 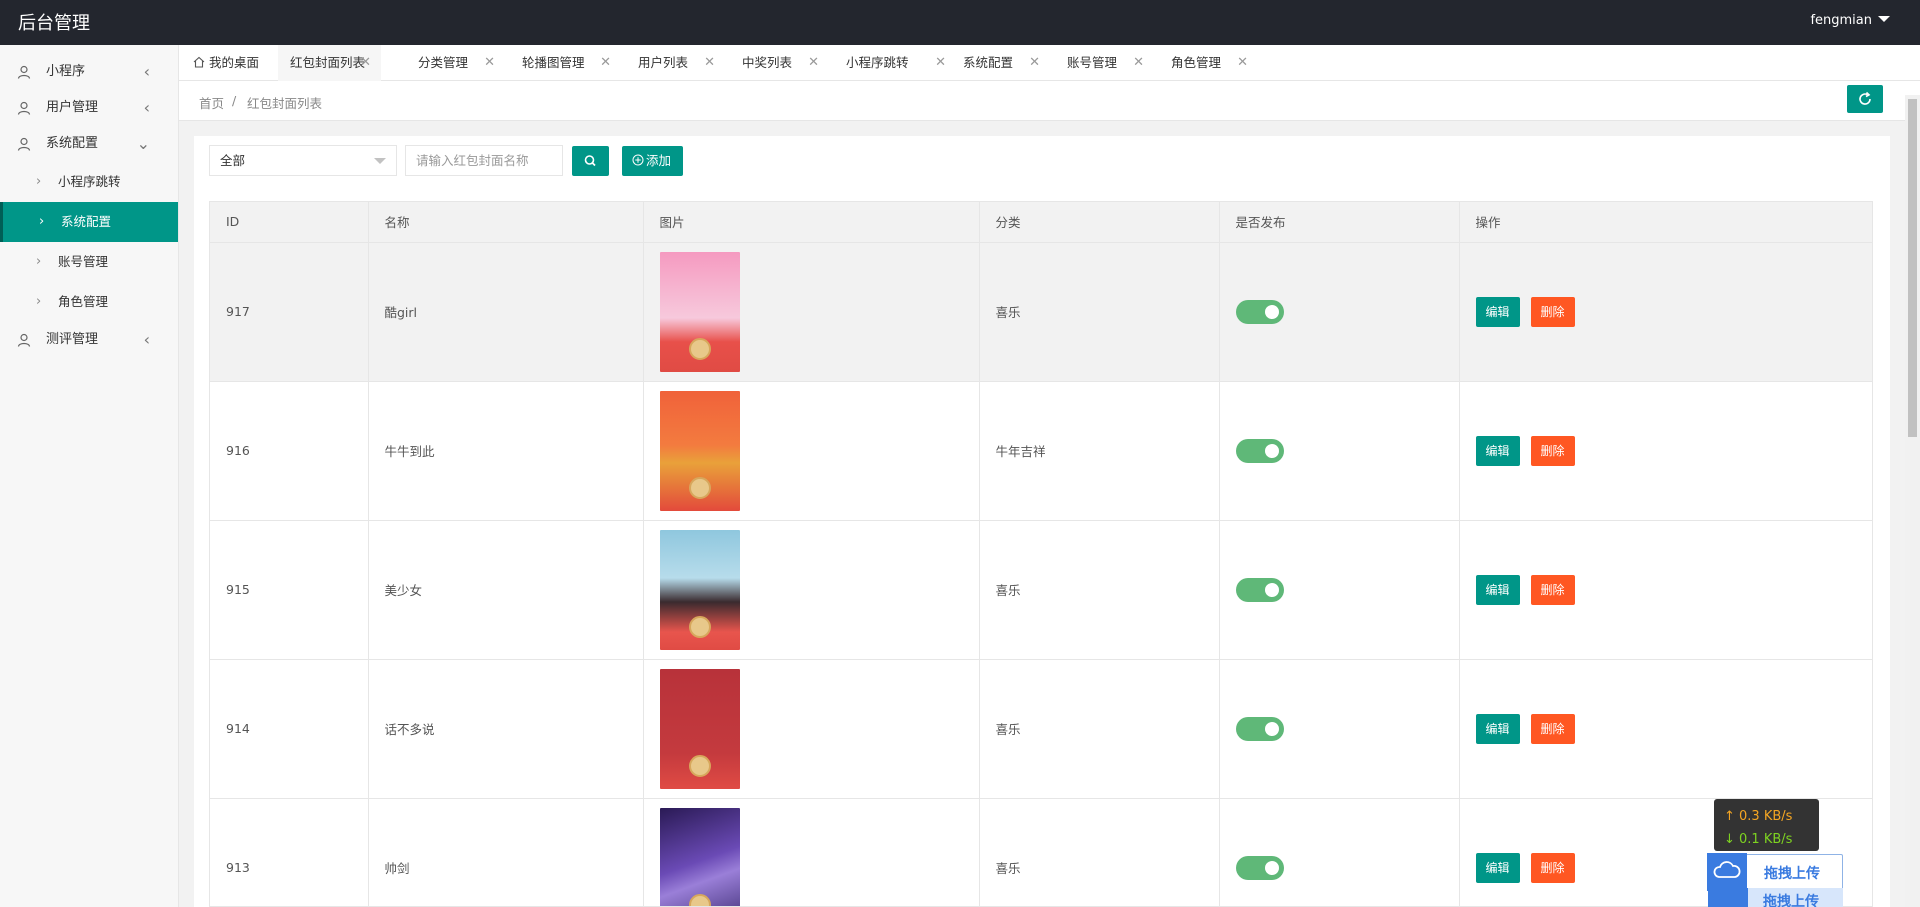 I want to click on vertical-scrollbar, so click(x=1912, y=501).